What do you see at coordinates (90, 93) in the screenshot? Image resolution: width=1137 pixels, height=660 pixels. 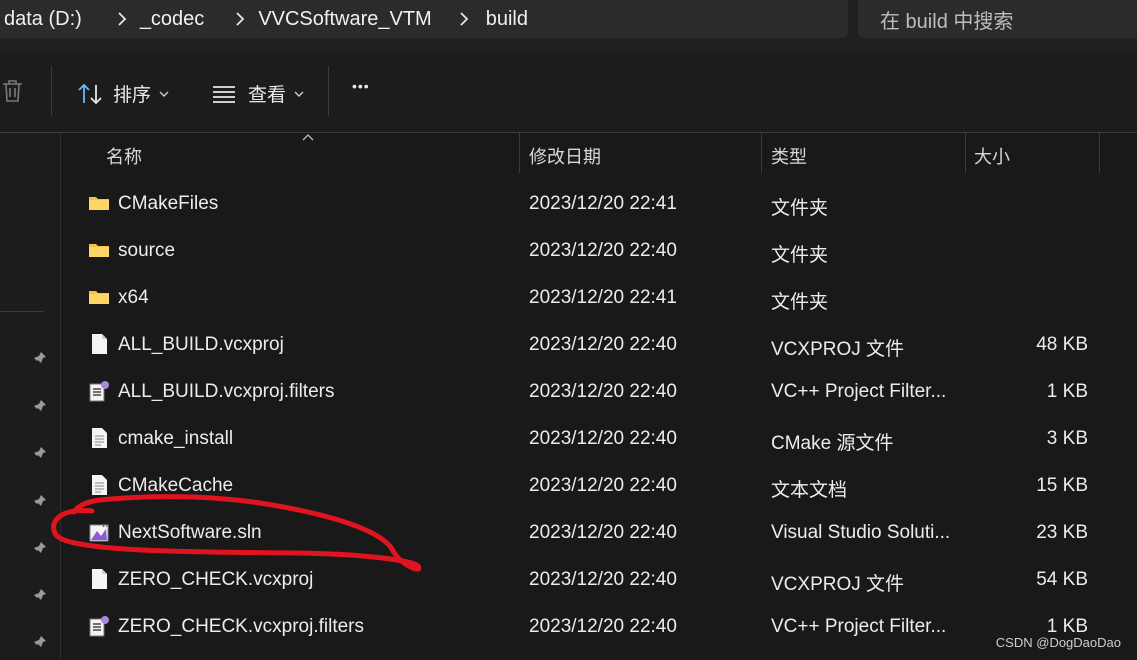 I see `sort-arrows-icon` at bounding box center [90, 93].